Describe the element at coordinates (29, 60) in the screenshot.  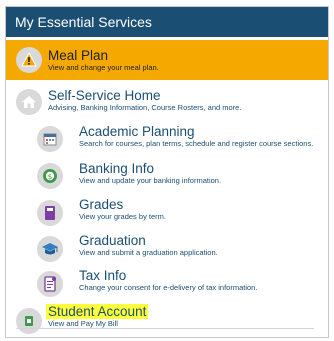
I see `warning-icon` at that location.